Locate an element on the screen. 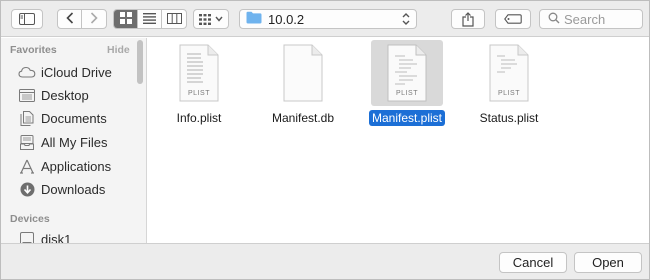 This screenshot has width=650, height=280. chevron-down-icon is located at coordinates (219, 19).